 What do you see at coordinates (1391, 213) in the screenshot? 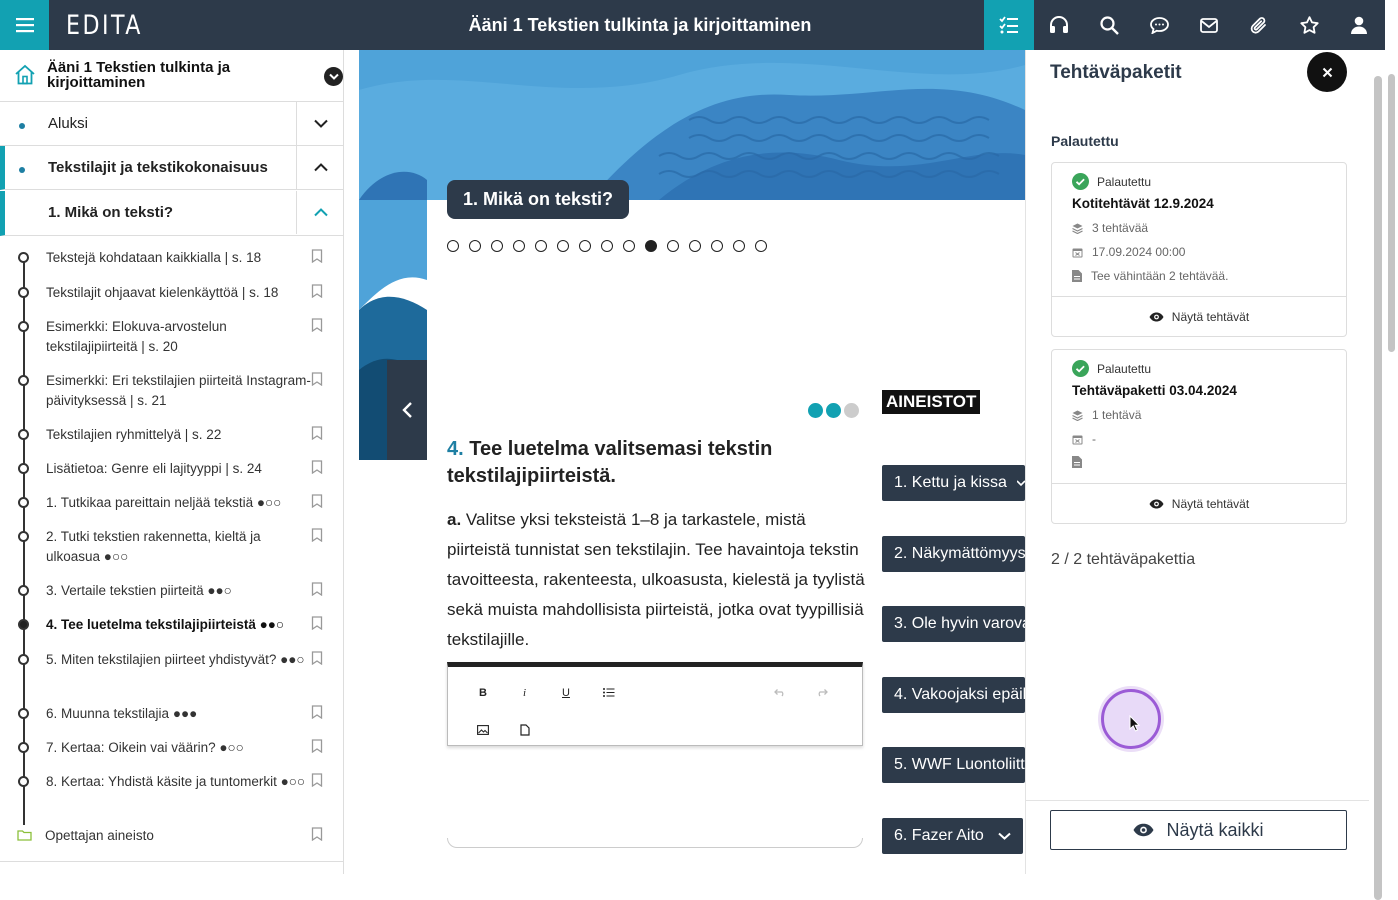
I see `page-scrollbar-thumb` at bounding box center [1391, 213].